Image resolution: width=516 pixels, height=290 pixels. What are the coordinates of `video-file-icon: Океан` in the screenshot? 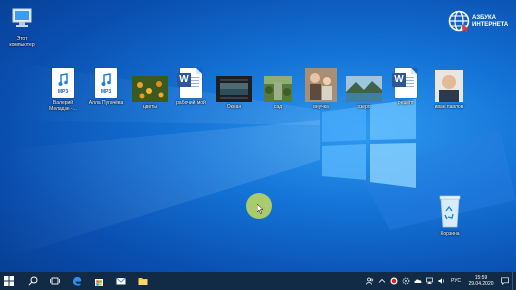 It's located at (234, 93).